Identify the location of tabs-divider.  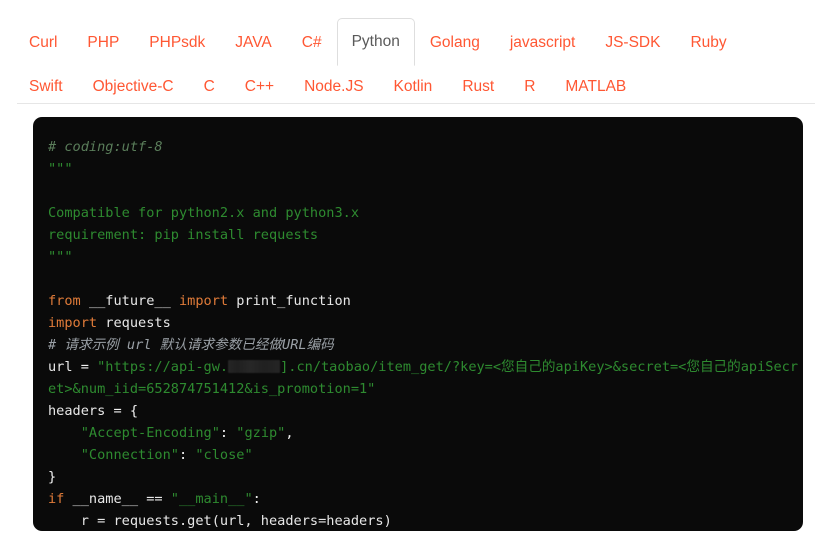
(416, 103).